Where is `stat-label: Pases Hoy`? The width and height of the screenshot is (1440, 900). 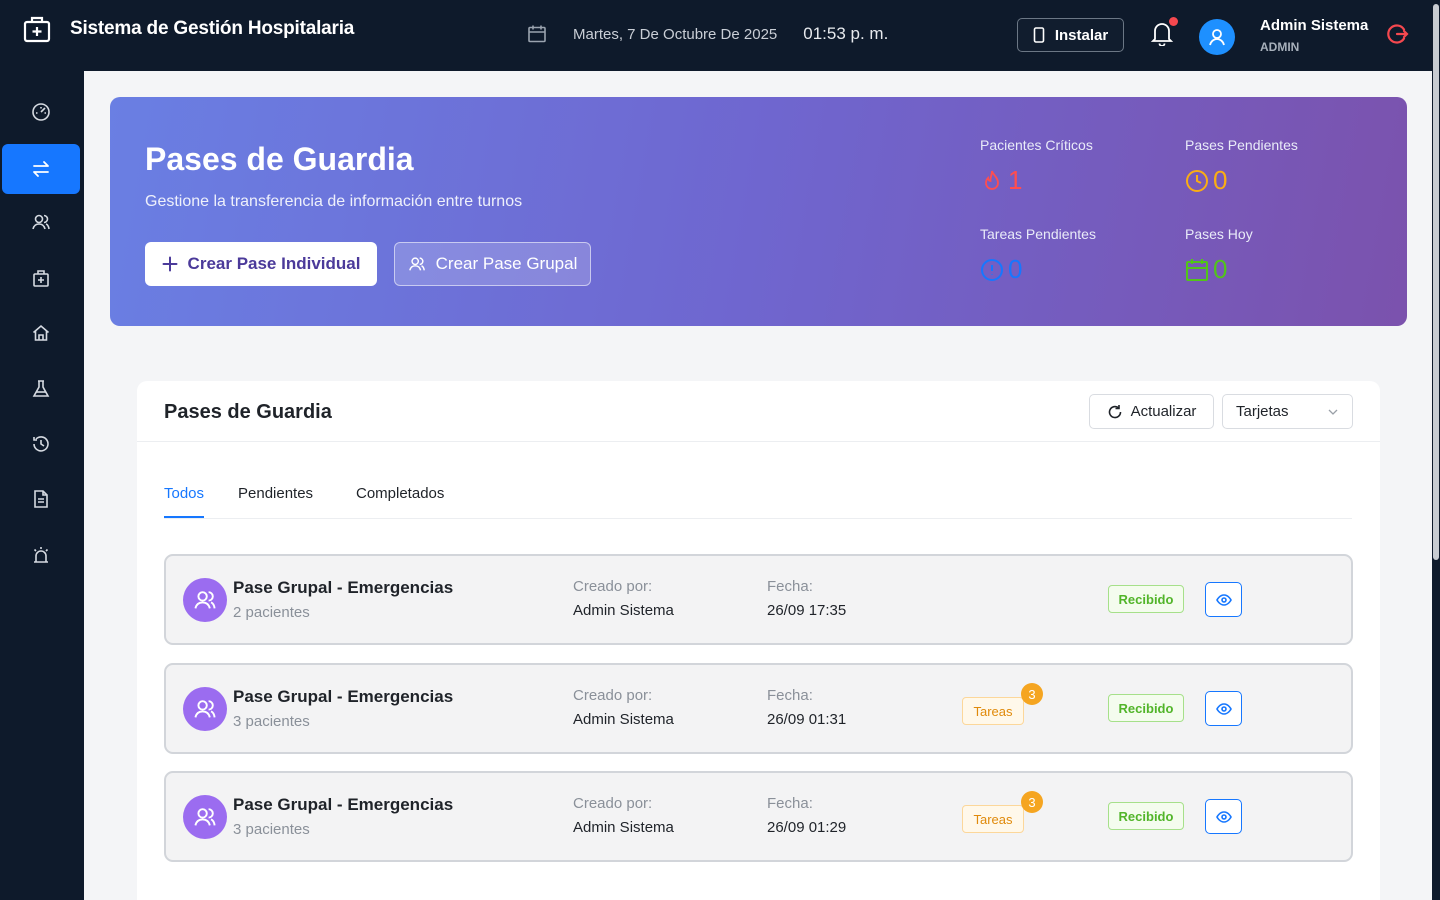
stat-label: Pases Hoy is located at coordinates (1219, 234).